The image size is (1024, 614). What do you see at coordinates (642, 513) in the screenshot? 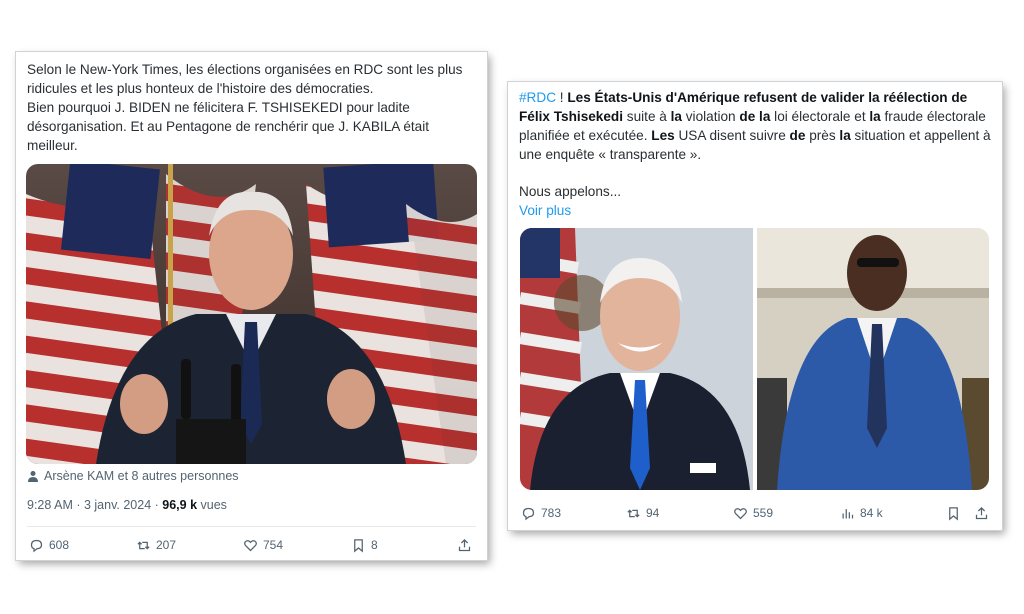
I see `retweet-button: 94` at bounding box center [642, 513].